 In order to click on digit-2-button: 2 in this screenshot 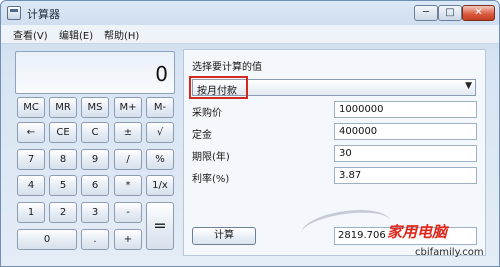, I will do `click(63, 212)`.